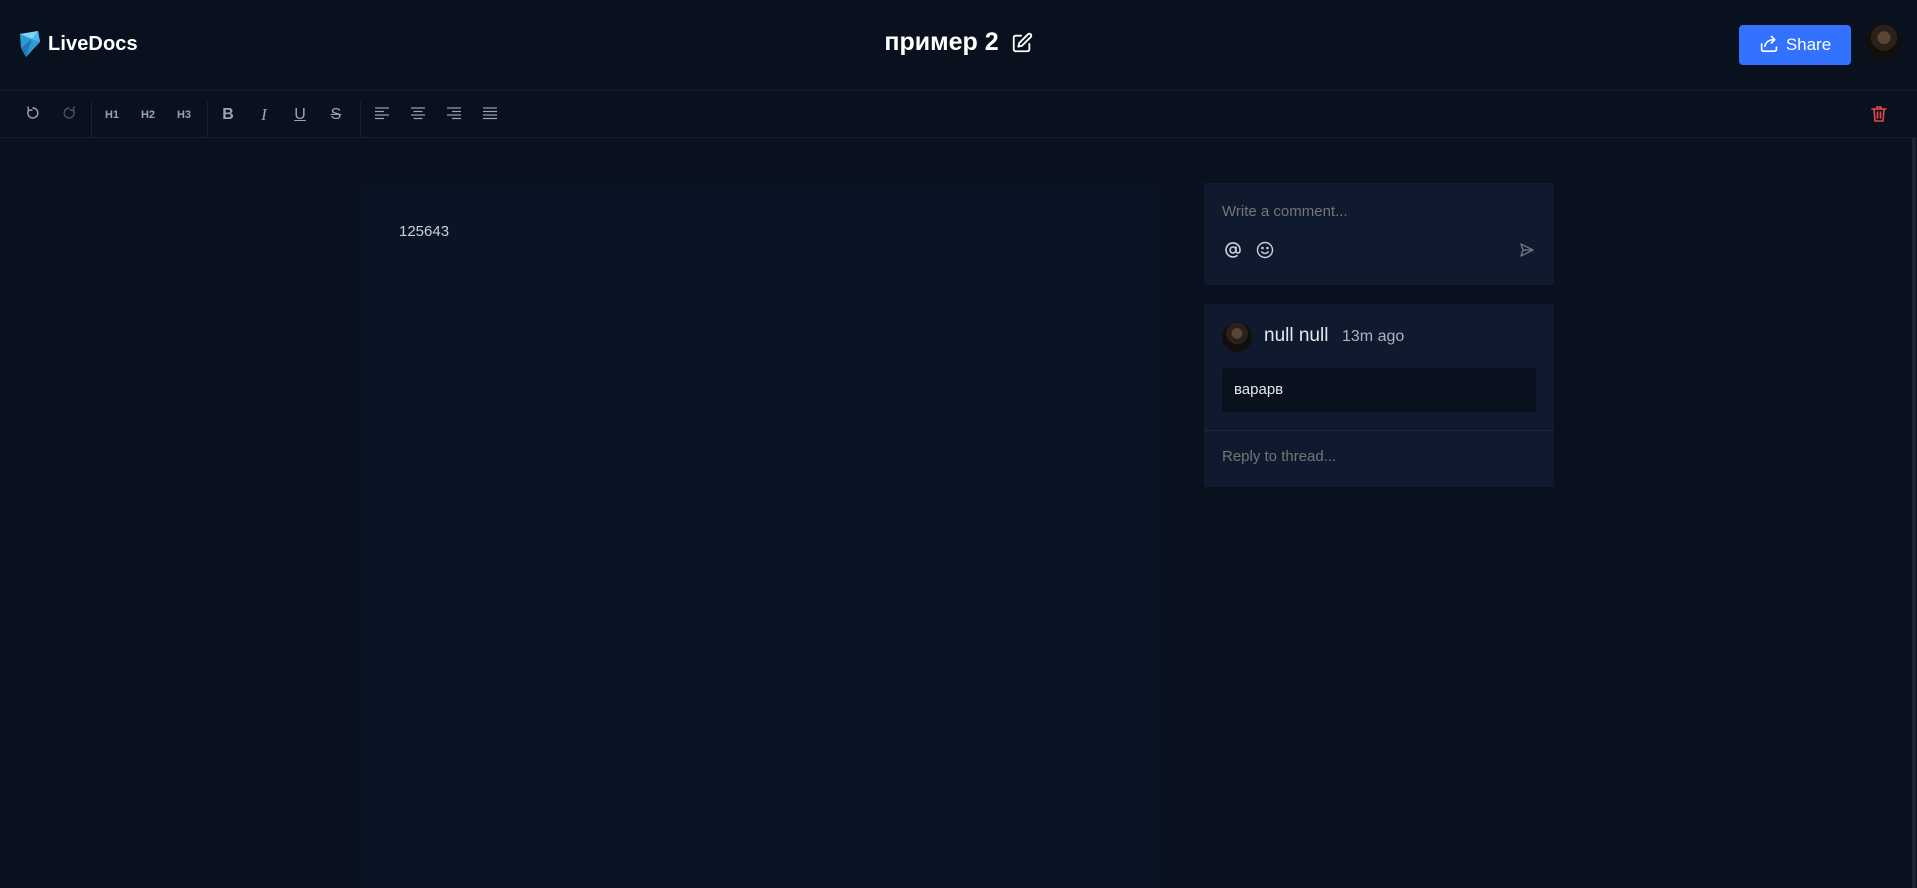 The image size is (1917, 888). I want to click on send-icon, so click(1527, 252).